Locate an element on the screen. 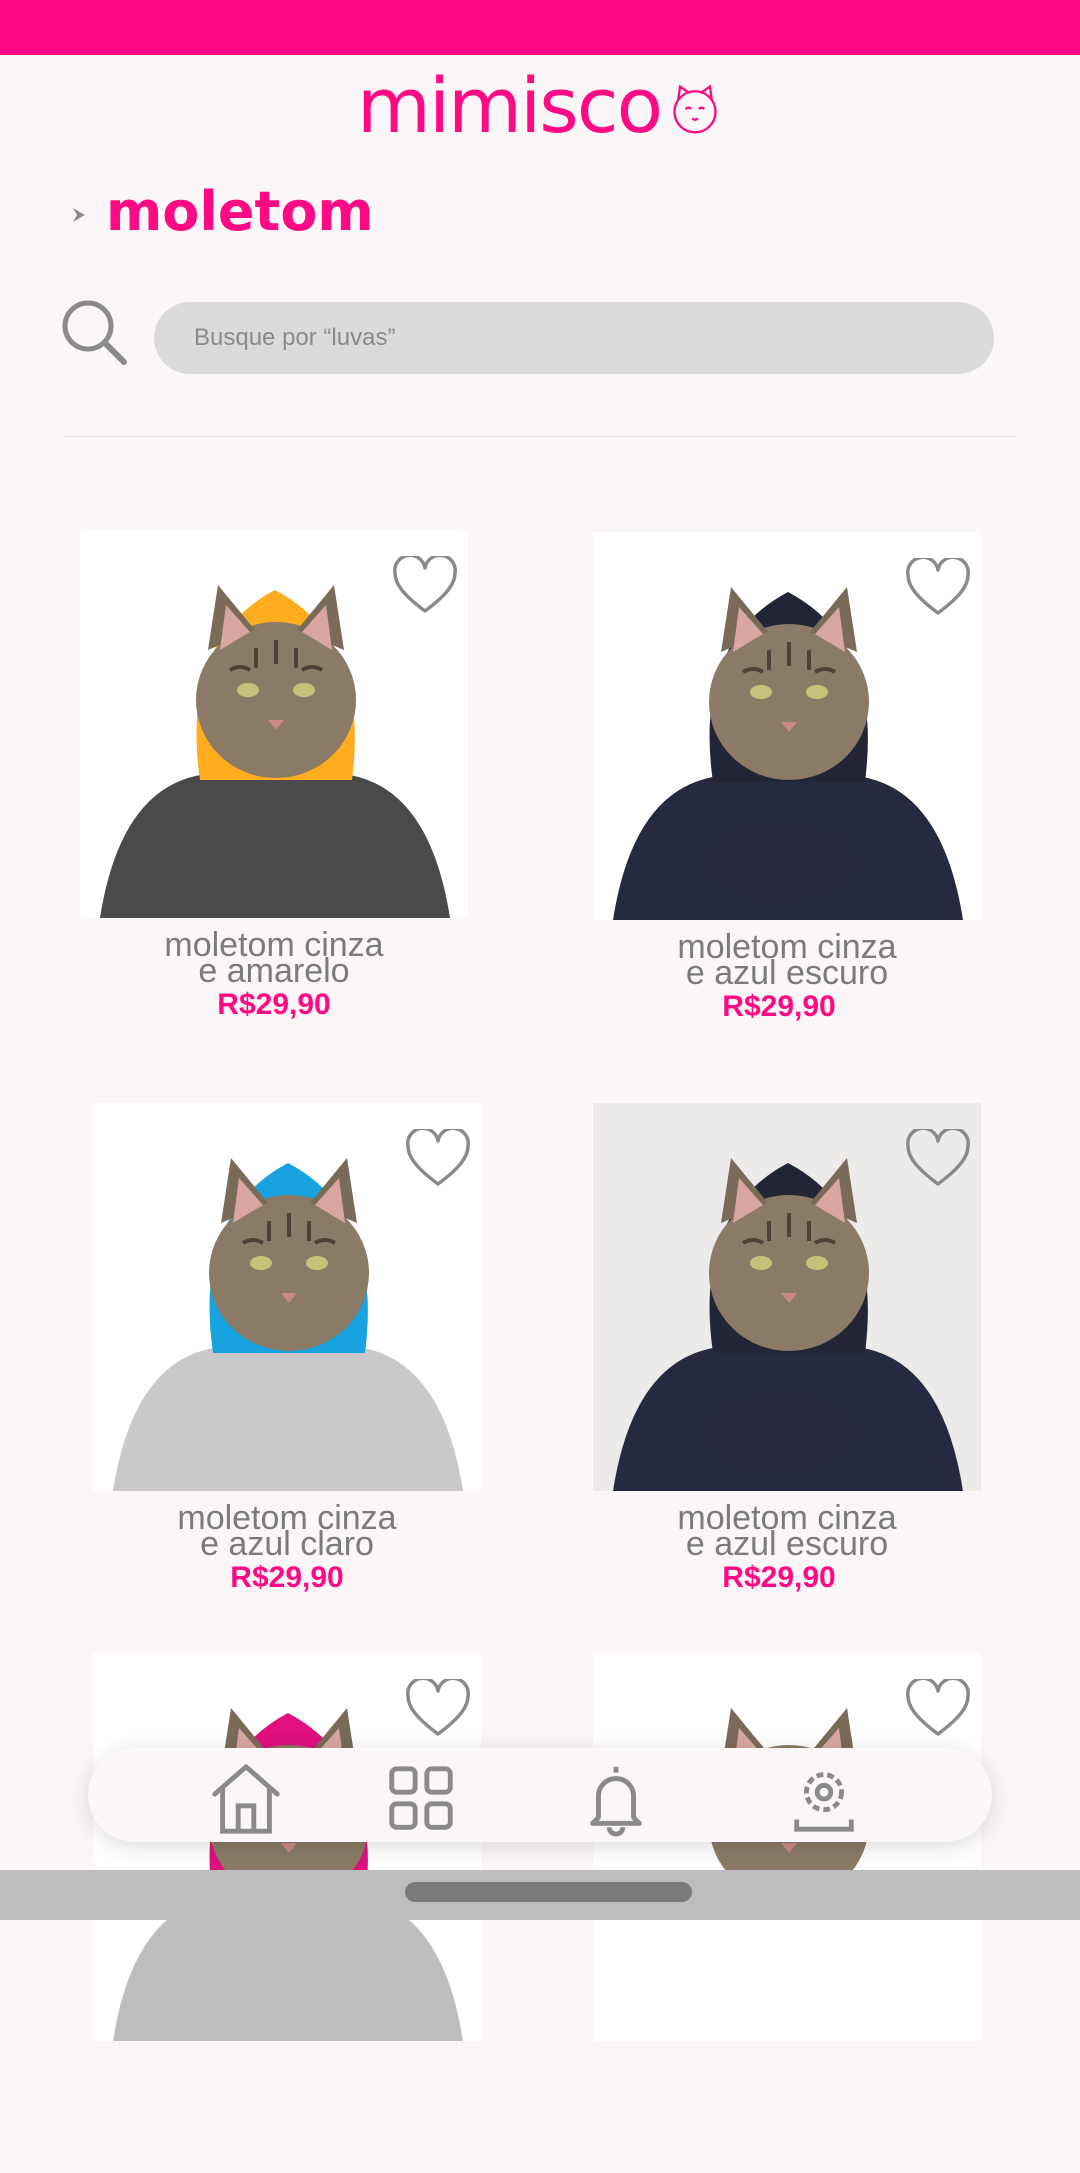 The height and width of the screenshot is (2173, 1080). nav-categories-button is located at coordinates (421, 1798).